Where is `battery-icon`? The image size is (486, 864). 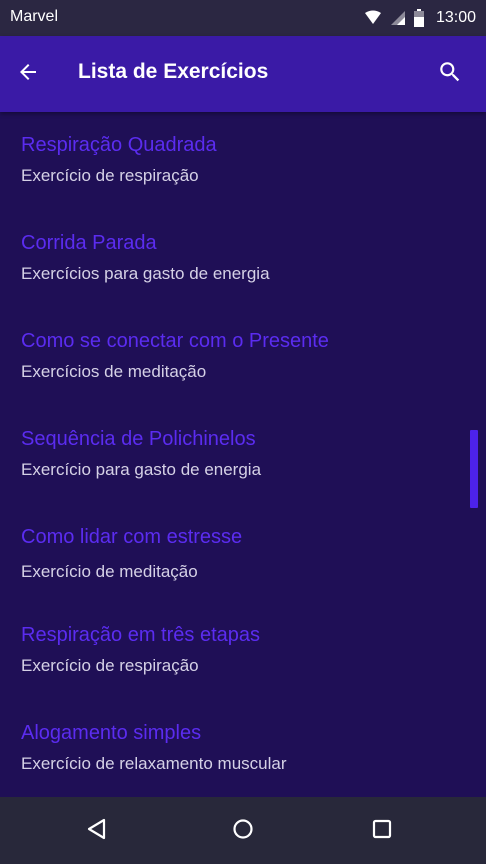 battery-icon is located at coordinates (418, 18).